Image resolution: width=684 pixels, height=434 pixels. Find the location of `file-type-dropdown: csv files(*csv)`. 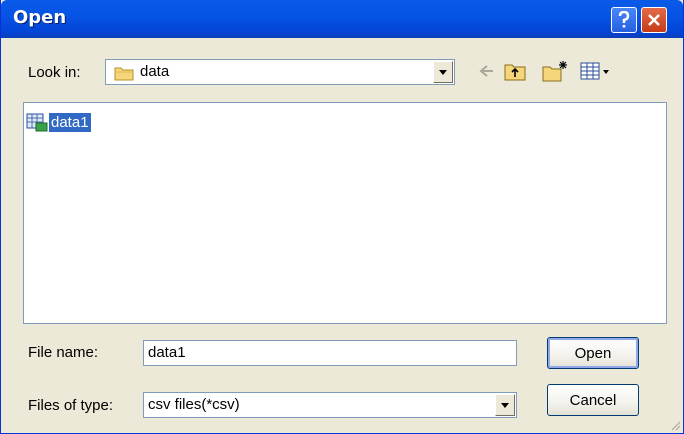

file-type-dropdown: csv files(*csv) is located at coordinates (330, 405).